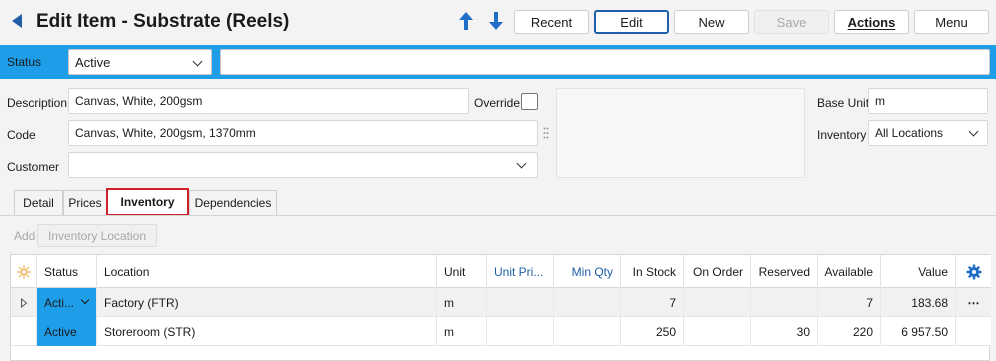 This screenshot has width=996, height=361. Describe the element at coordinates (605, 62) in the screenshot. I see `status-note-field` at that location.